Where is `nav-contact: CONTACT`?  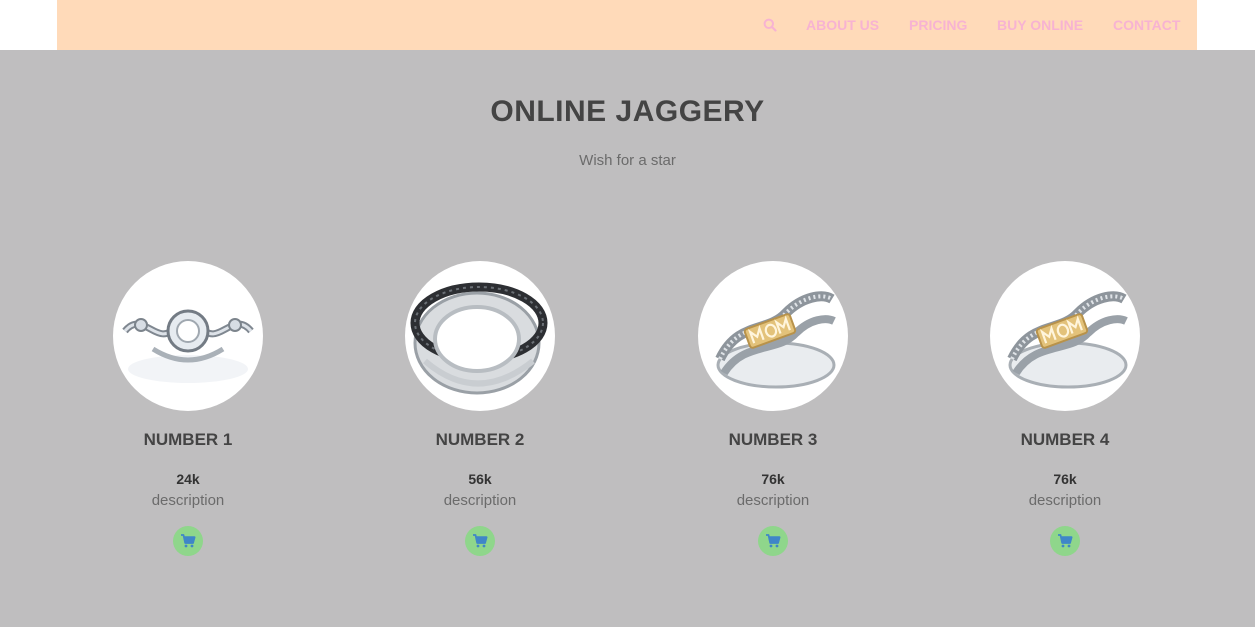
nav-contact: CONTACT is located at coordinates (1146, 25).